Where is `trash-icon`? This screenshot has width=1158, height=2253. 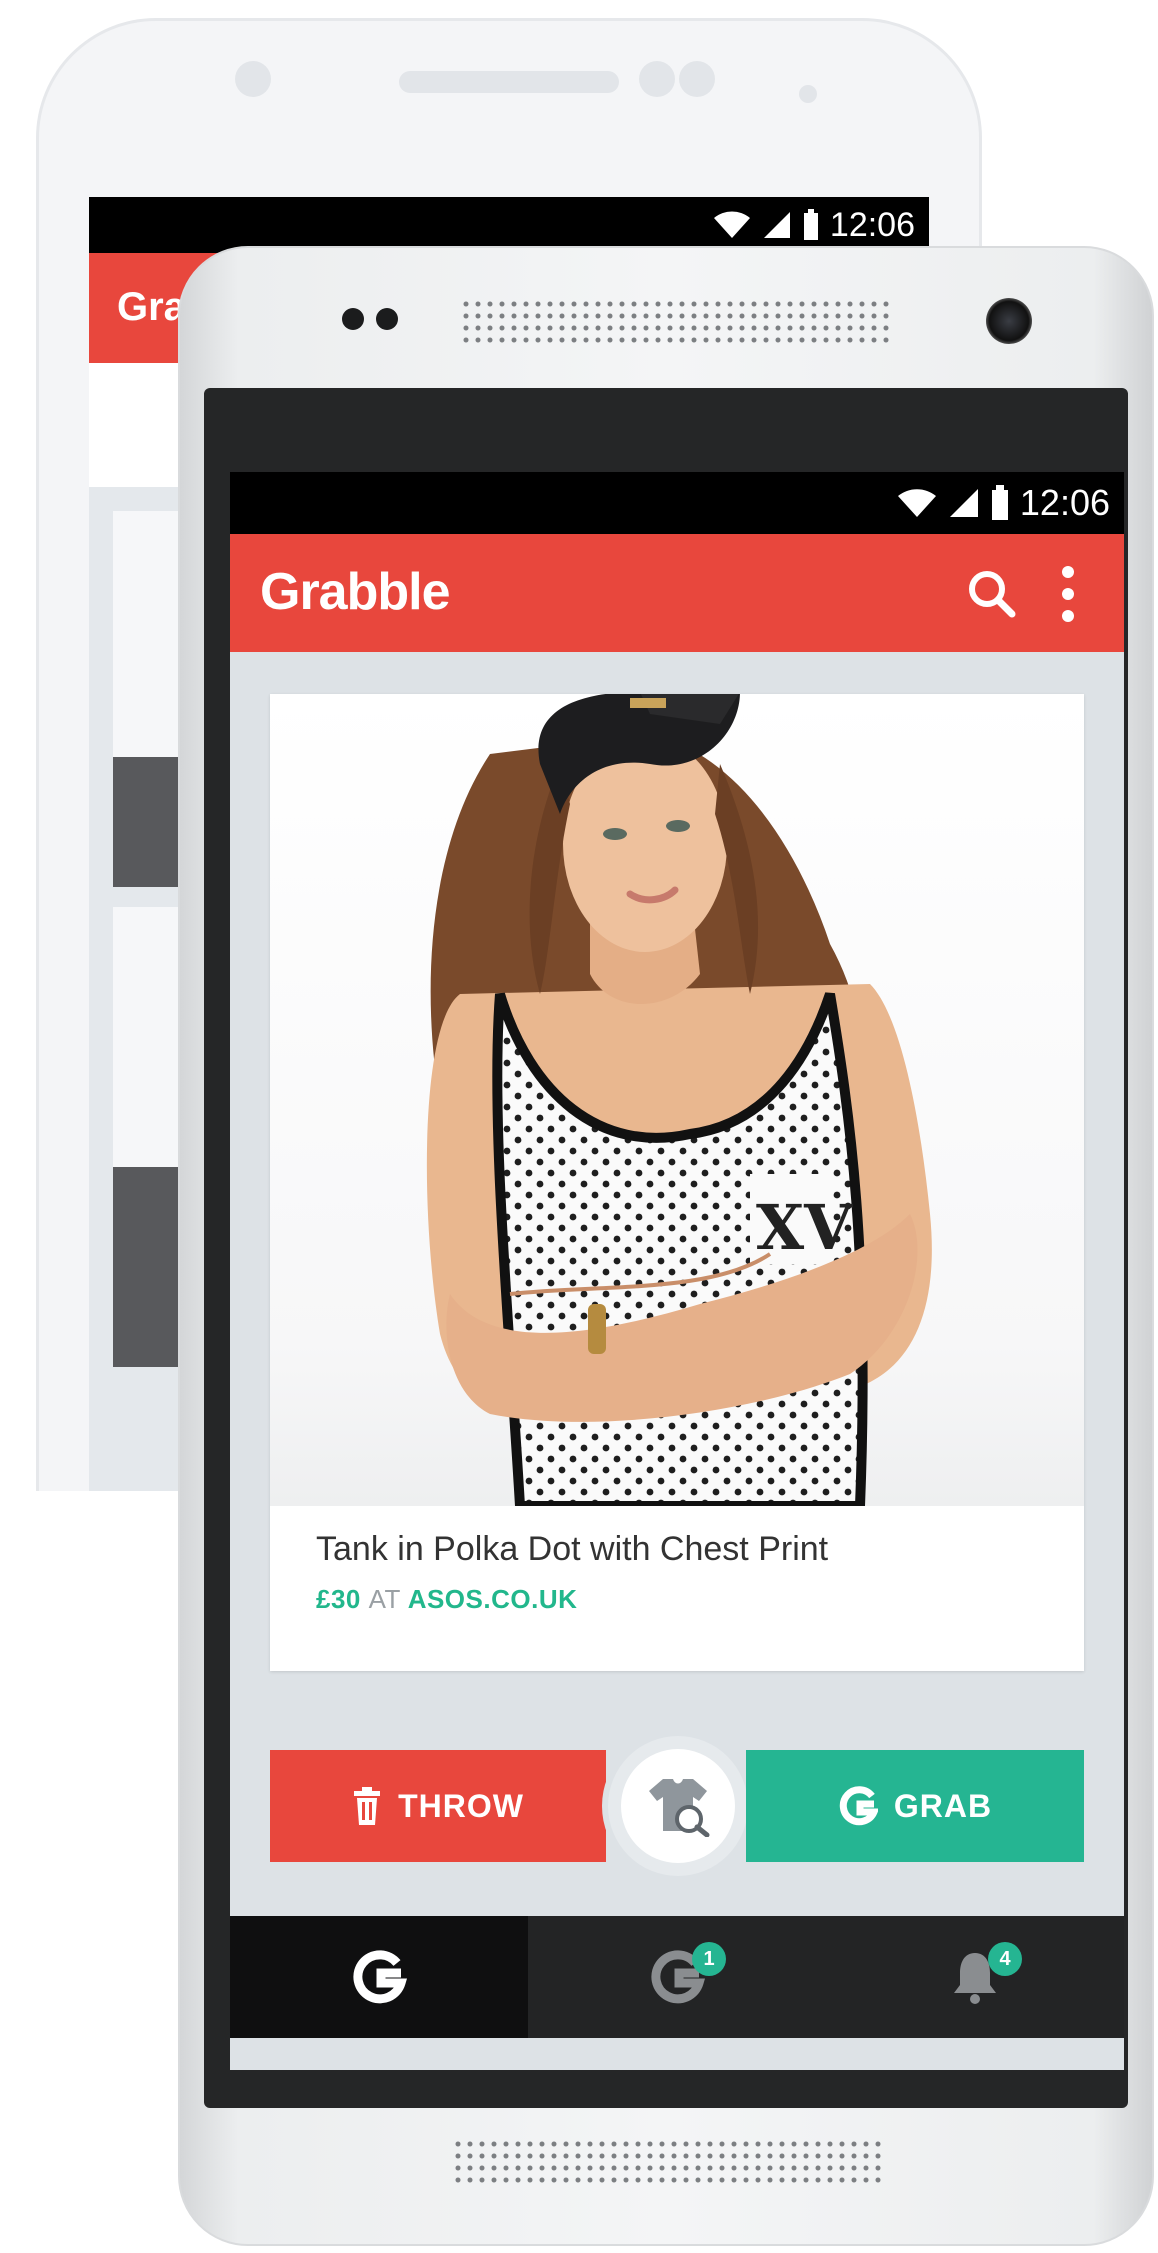 trash-icon is located at coordinates (367, 1806).